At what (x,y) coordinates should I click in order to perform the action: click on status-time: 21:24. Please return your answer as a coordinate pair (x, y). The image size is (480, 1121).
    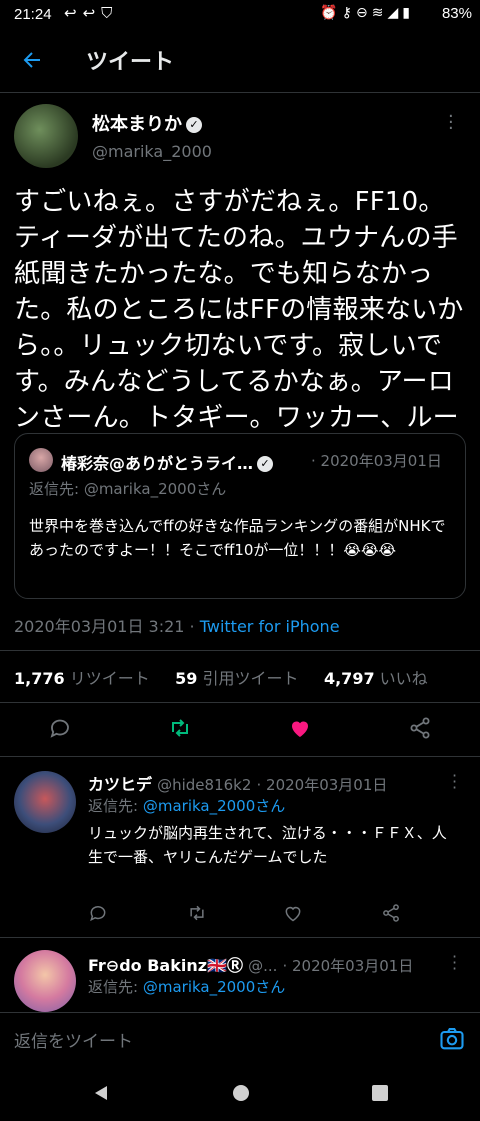
    Looking at the image, I should click on (33, 14).